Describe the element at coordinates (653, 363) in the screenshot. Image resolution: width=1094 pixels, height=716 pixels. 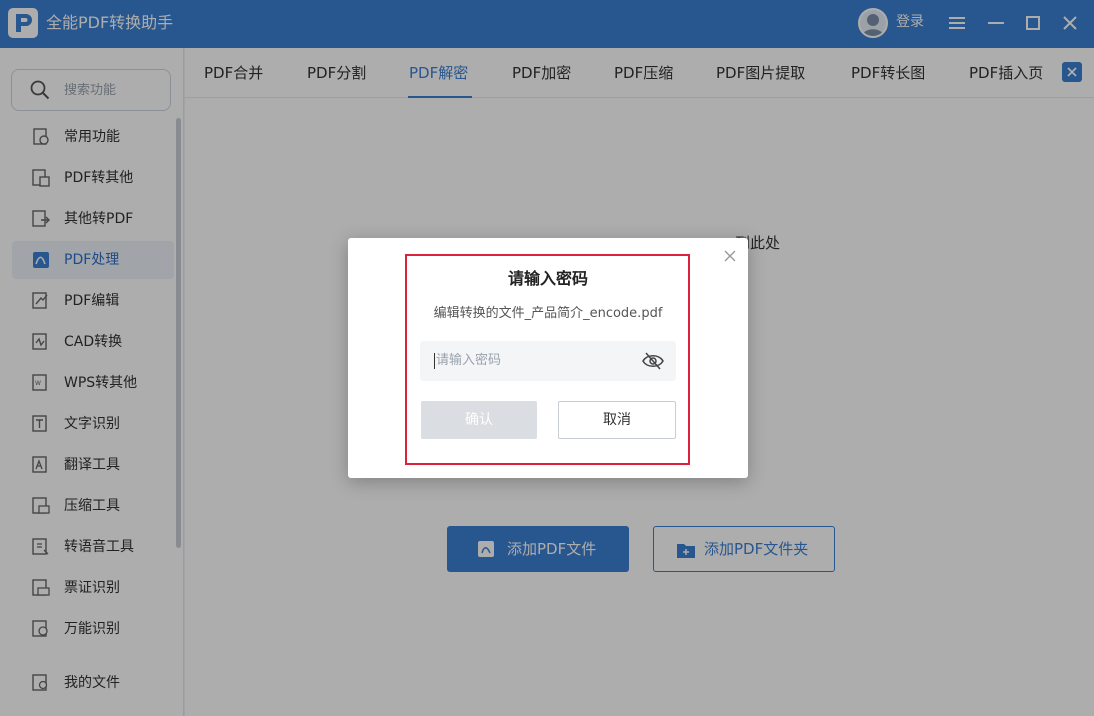
I see `eye-off-icon` at that location.